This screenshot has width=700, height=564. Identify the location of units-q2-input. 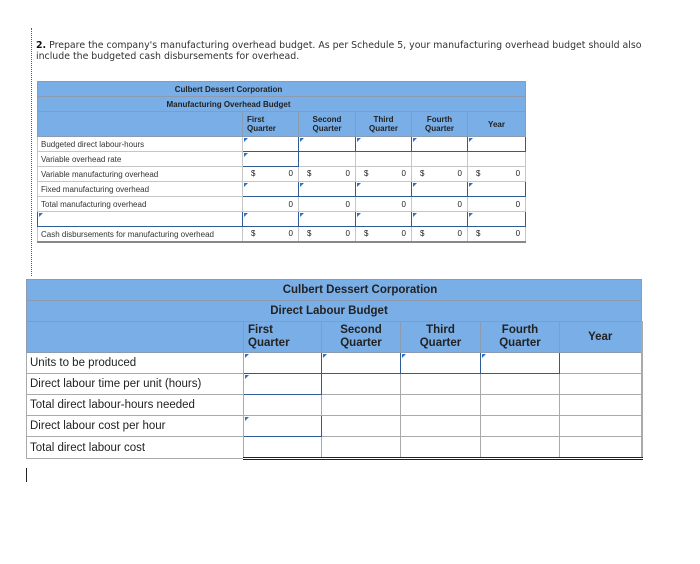
(361, 363).